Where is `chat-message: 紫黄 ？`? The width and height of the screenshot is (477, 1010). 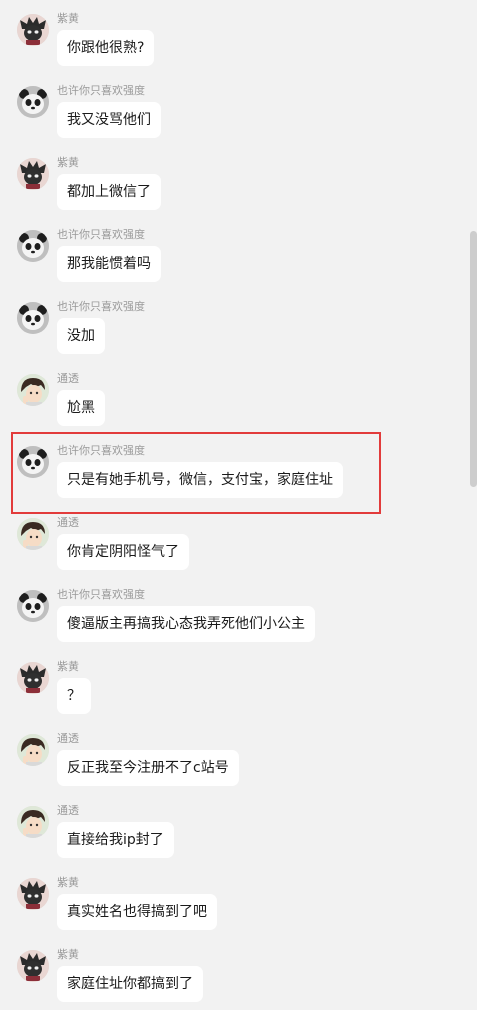
chat-message: 紫黄 ？ is located at coordinates (230, 691).